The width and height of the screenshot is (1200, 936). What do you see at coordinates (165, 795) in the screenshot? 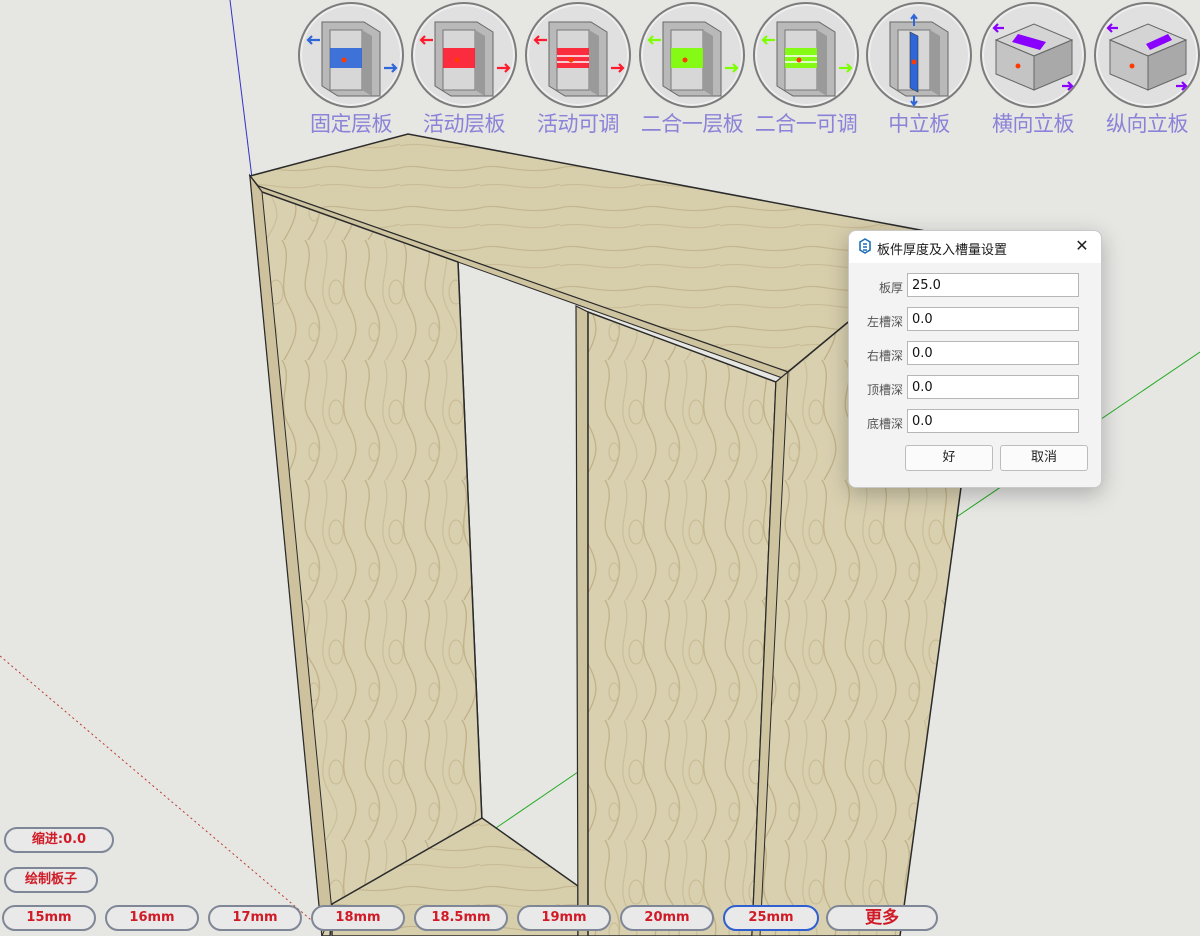
I see `red-axis` at bounding box center [165, 795].